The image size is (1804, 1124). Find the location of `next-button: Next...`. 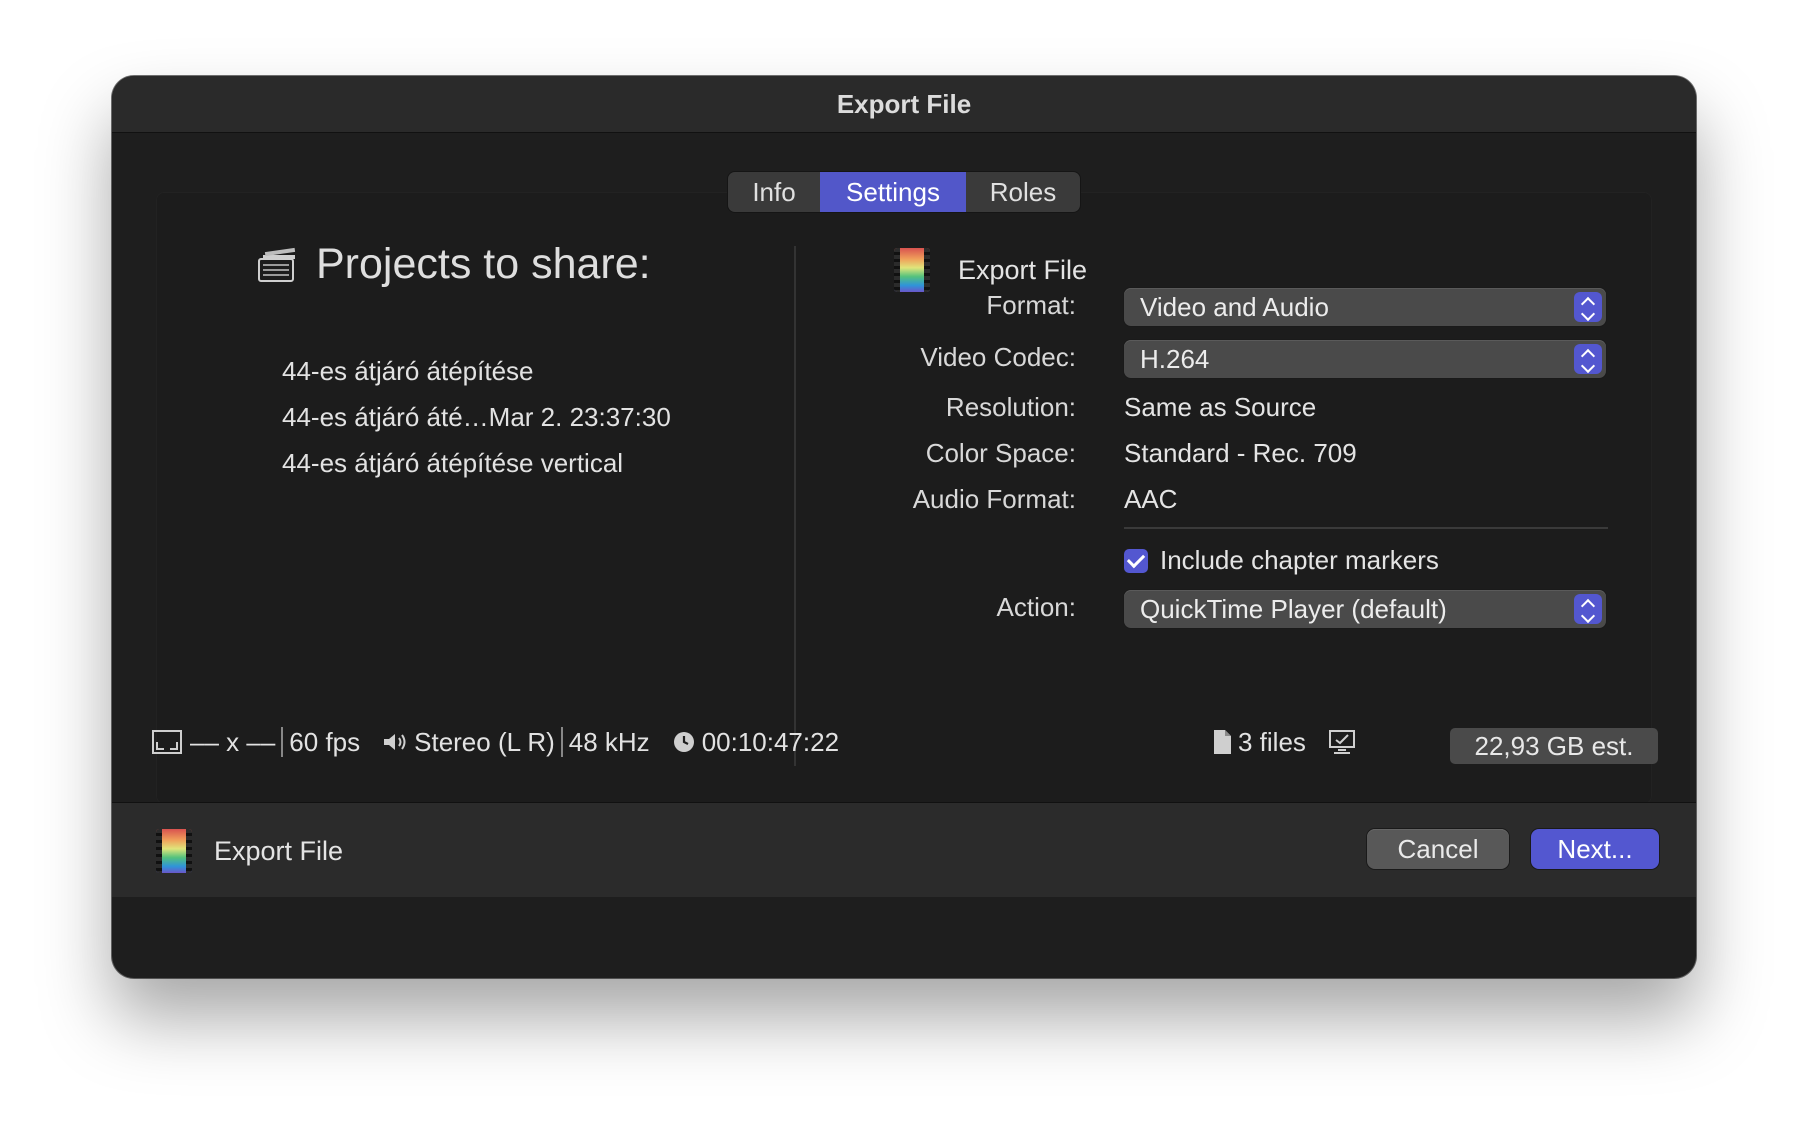

next-button: Next... is located at coordinates (1595, 849).